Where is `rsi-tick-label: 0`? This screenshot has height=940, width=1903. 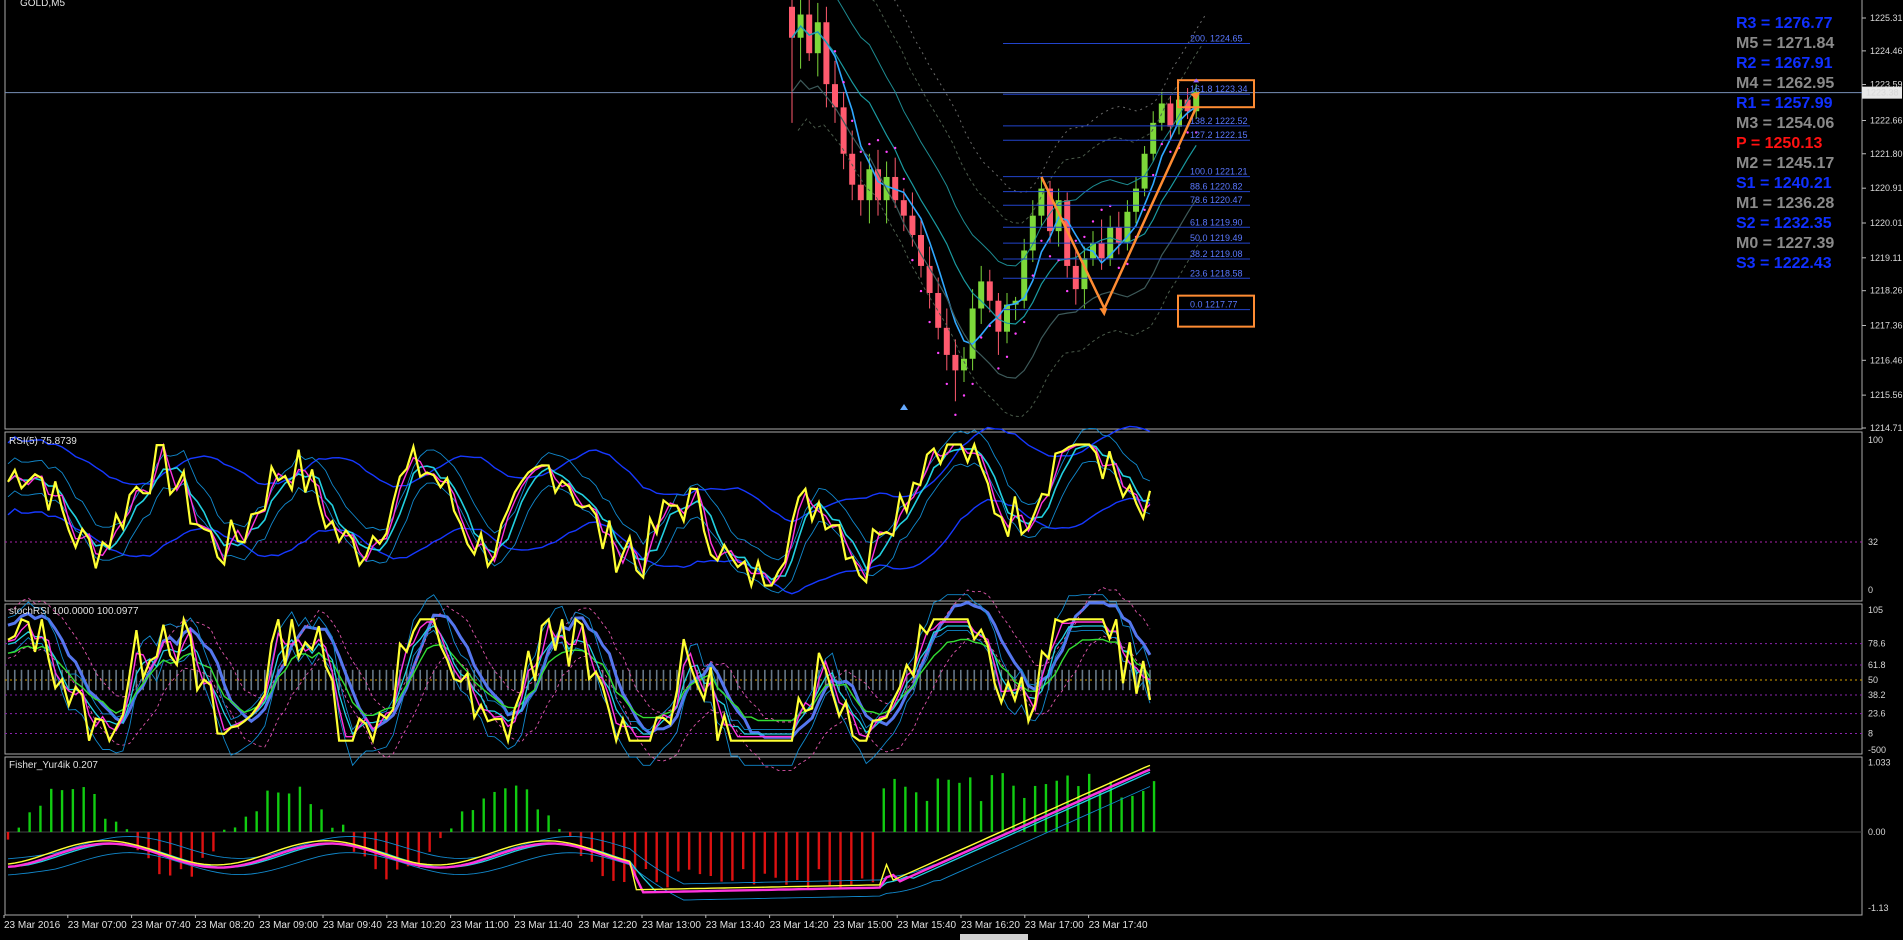
rsi-tick-label: 0 is located at coordinates (1870, 590).